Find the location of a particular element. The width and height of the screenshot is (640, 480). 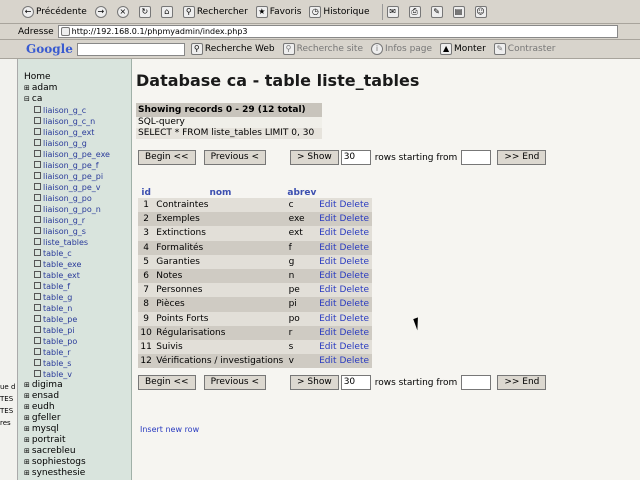

home-button: ⌂ is located at coordinates (167, 11).